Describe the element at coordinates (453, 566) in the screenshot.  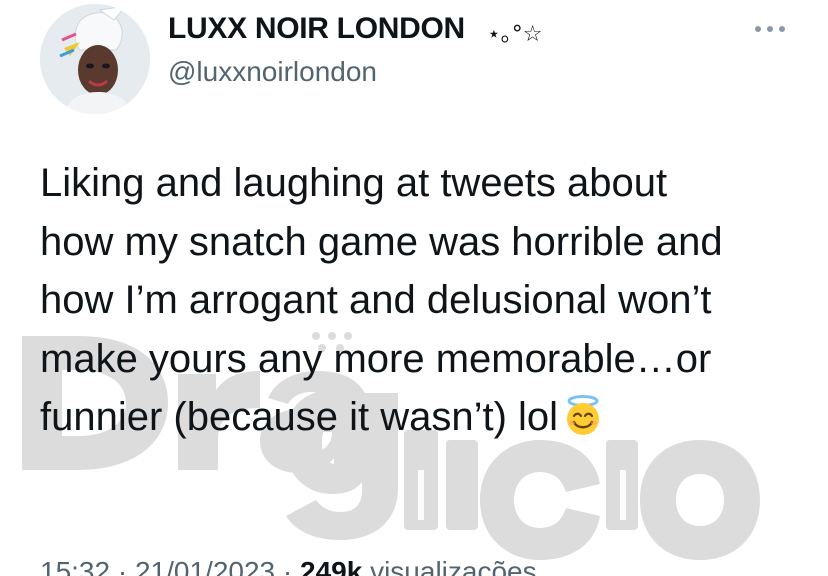
I see `views-label: visualizações` at that location.